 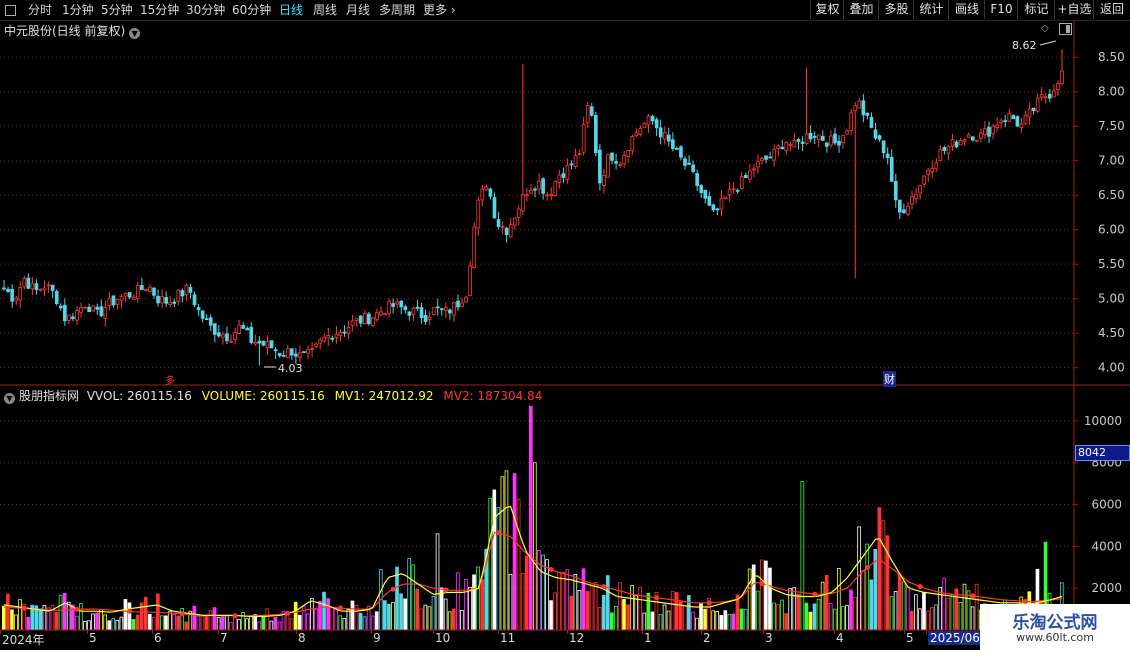 I want to click on date-label: 4, so click(x=840, y=638).